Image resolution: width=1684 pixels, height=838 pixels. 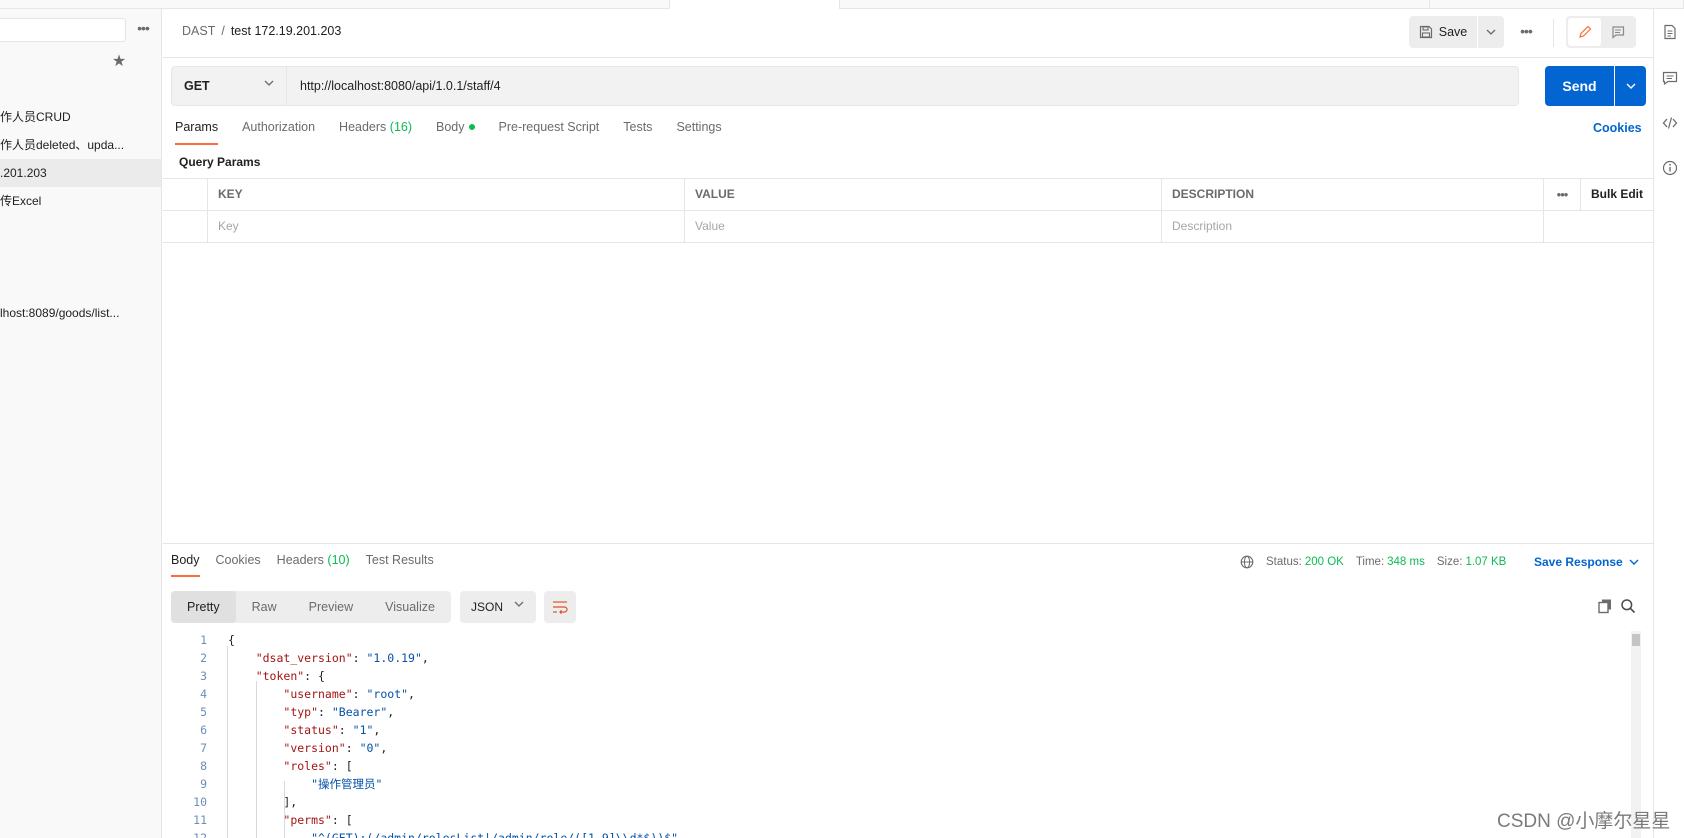 What do you see at coordinates (1562, 226) in the screenshot?
I see `row-spacer` at bounding box center [1562, 226].